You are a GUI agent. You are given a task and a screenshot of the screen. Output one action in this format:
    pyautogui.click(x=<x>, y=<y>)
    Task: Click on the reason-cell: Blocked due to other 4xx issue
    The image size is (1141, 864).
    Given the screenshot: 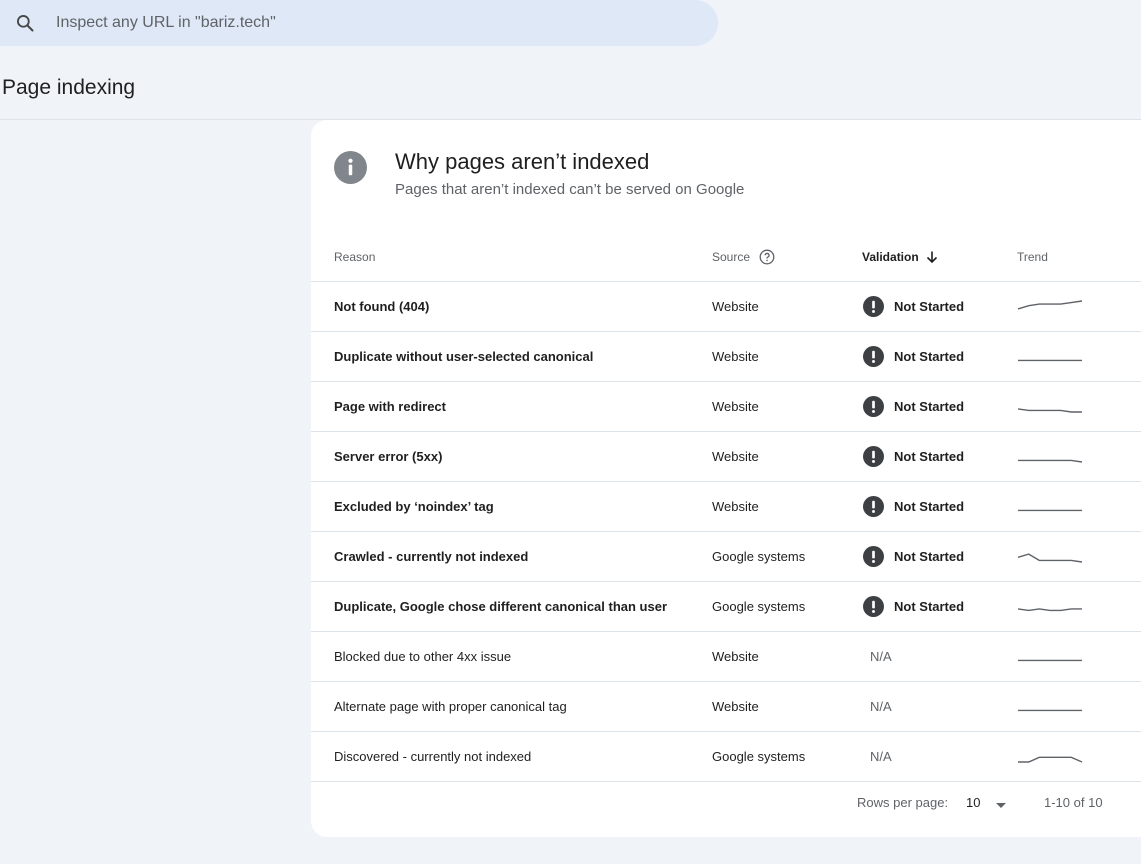 What is the action you would take?
    pyautogui.click(x=511, y=656)
    